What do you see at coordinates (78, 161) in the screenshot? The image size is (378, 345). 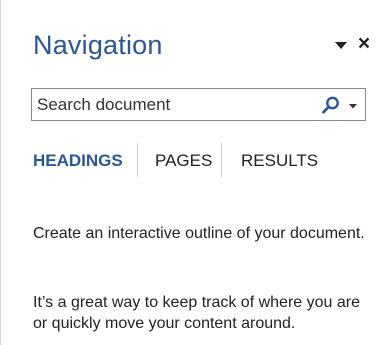 I see `tab-headings: HEADINGS` at bounding box center [78, 161].